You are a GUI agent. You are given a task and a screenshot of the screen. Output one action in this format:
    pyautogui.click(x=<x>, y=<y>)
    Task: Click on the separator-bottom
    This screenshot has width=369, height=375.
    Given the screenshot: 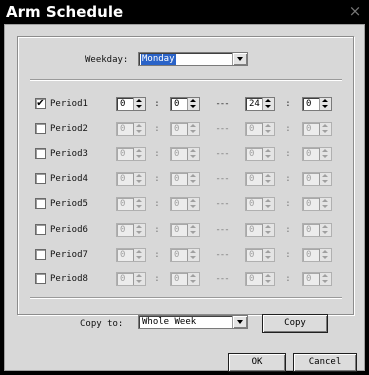 What is the action you would take?
    pyautogui.click(x=186, y=298)
    